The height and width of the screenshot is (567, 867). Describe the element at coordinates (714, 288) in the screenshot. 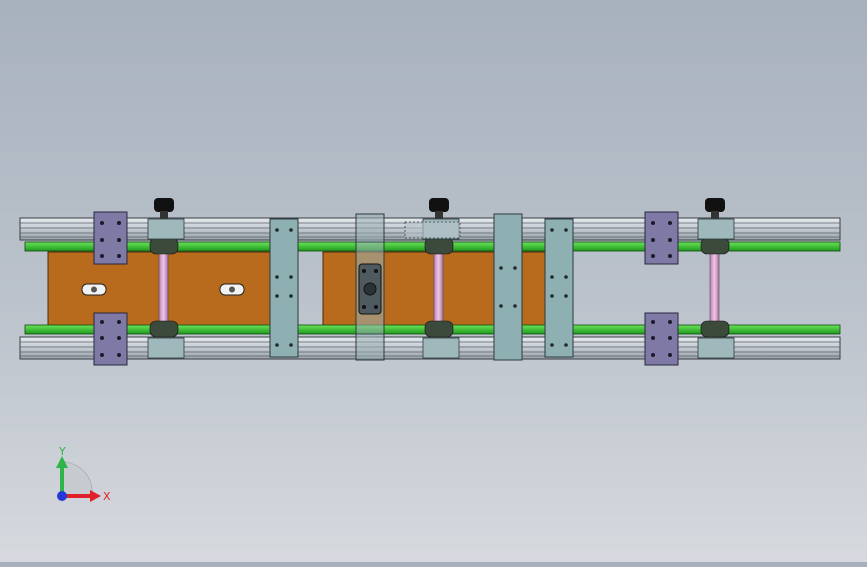

I see `drive-shaft-right` at that location.